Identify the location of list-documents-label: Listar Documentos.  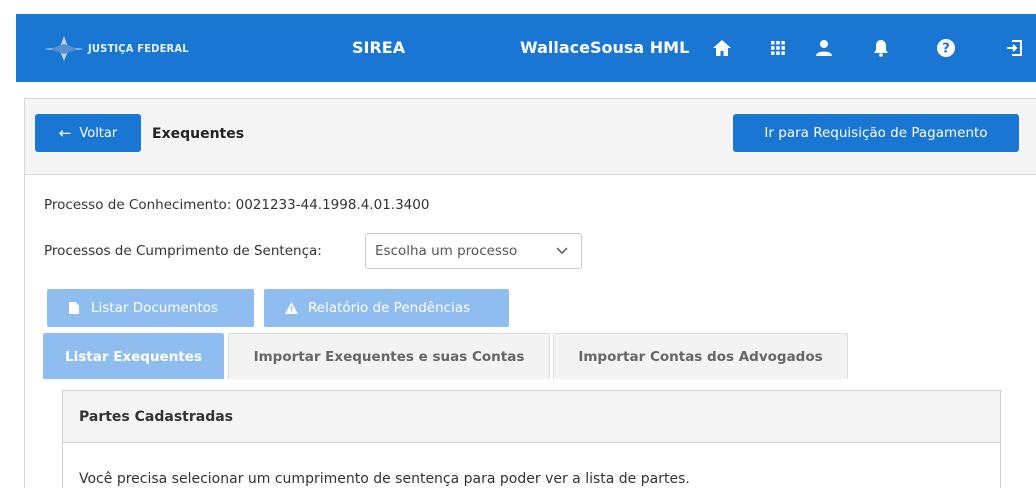
(154, 308).